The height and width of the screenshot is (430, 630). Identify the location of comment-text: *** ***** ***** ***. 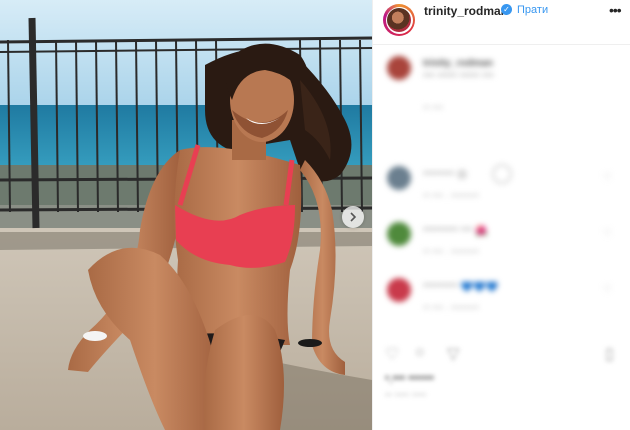
(458, 77).